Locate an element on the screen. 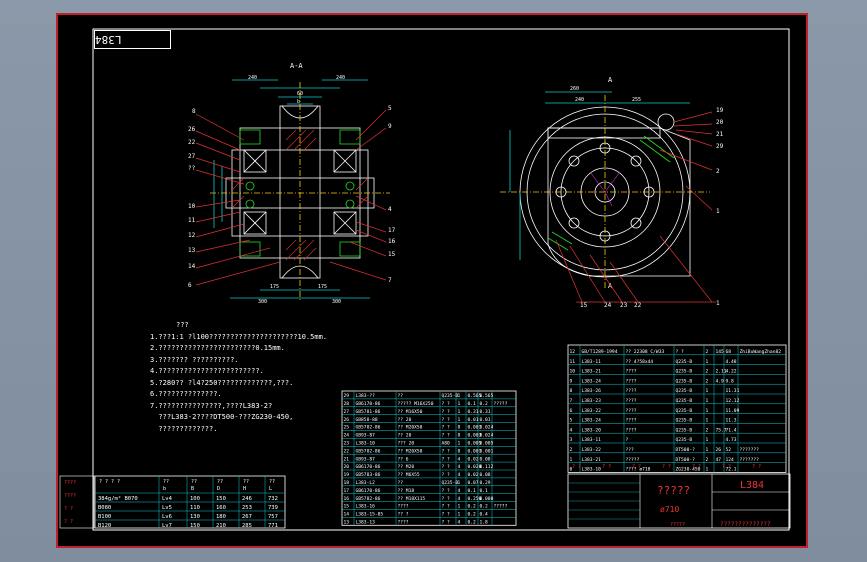 The image size is (867, 562). mid-parts-table-cell: GB93-87 is located at coordinates (366, 436).